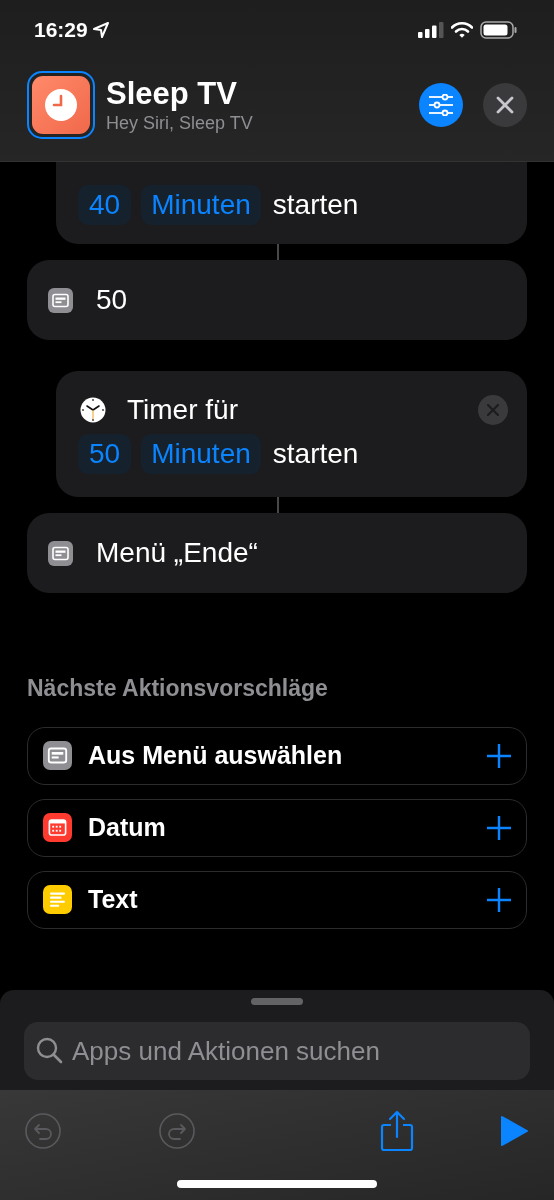 This screenshot has width=554, height=1200. What do you see at coordinates (180, 123) in the screenshot?
I see `shortcut-subtitle: Hey Siri, Sleep TV` at bounding box center [180, 123].